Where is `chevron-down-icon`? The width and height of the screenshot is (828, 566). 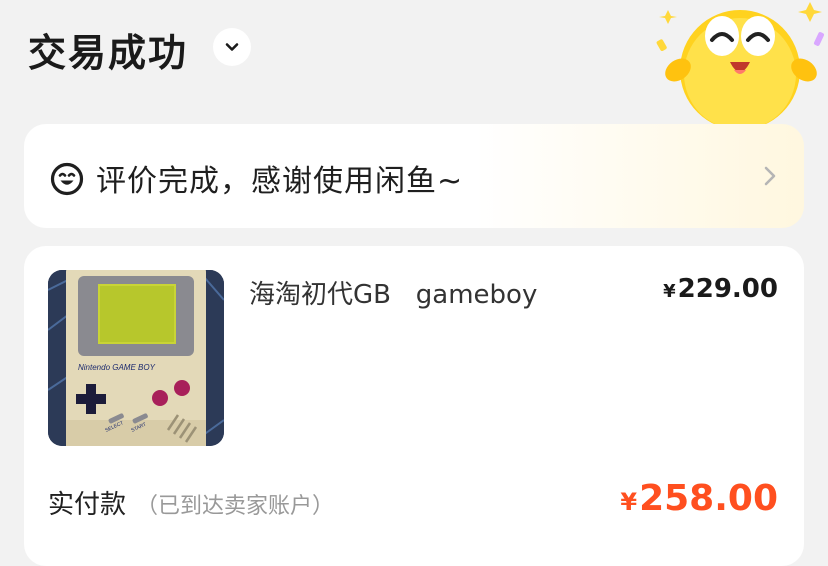 chevron-down-icon is located at coordinates (232, 47).